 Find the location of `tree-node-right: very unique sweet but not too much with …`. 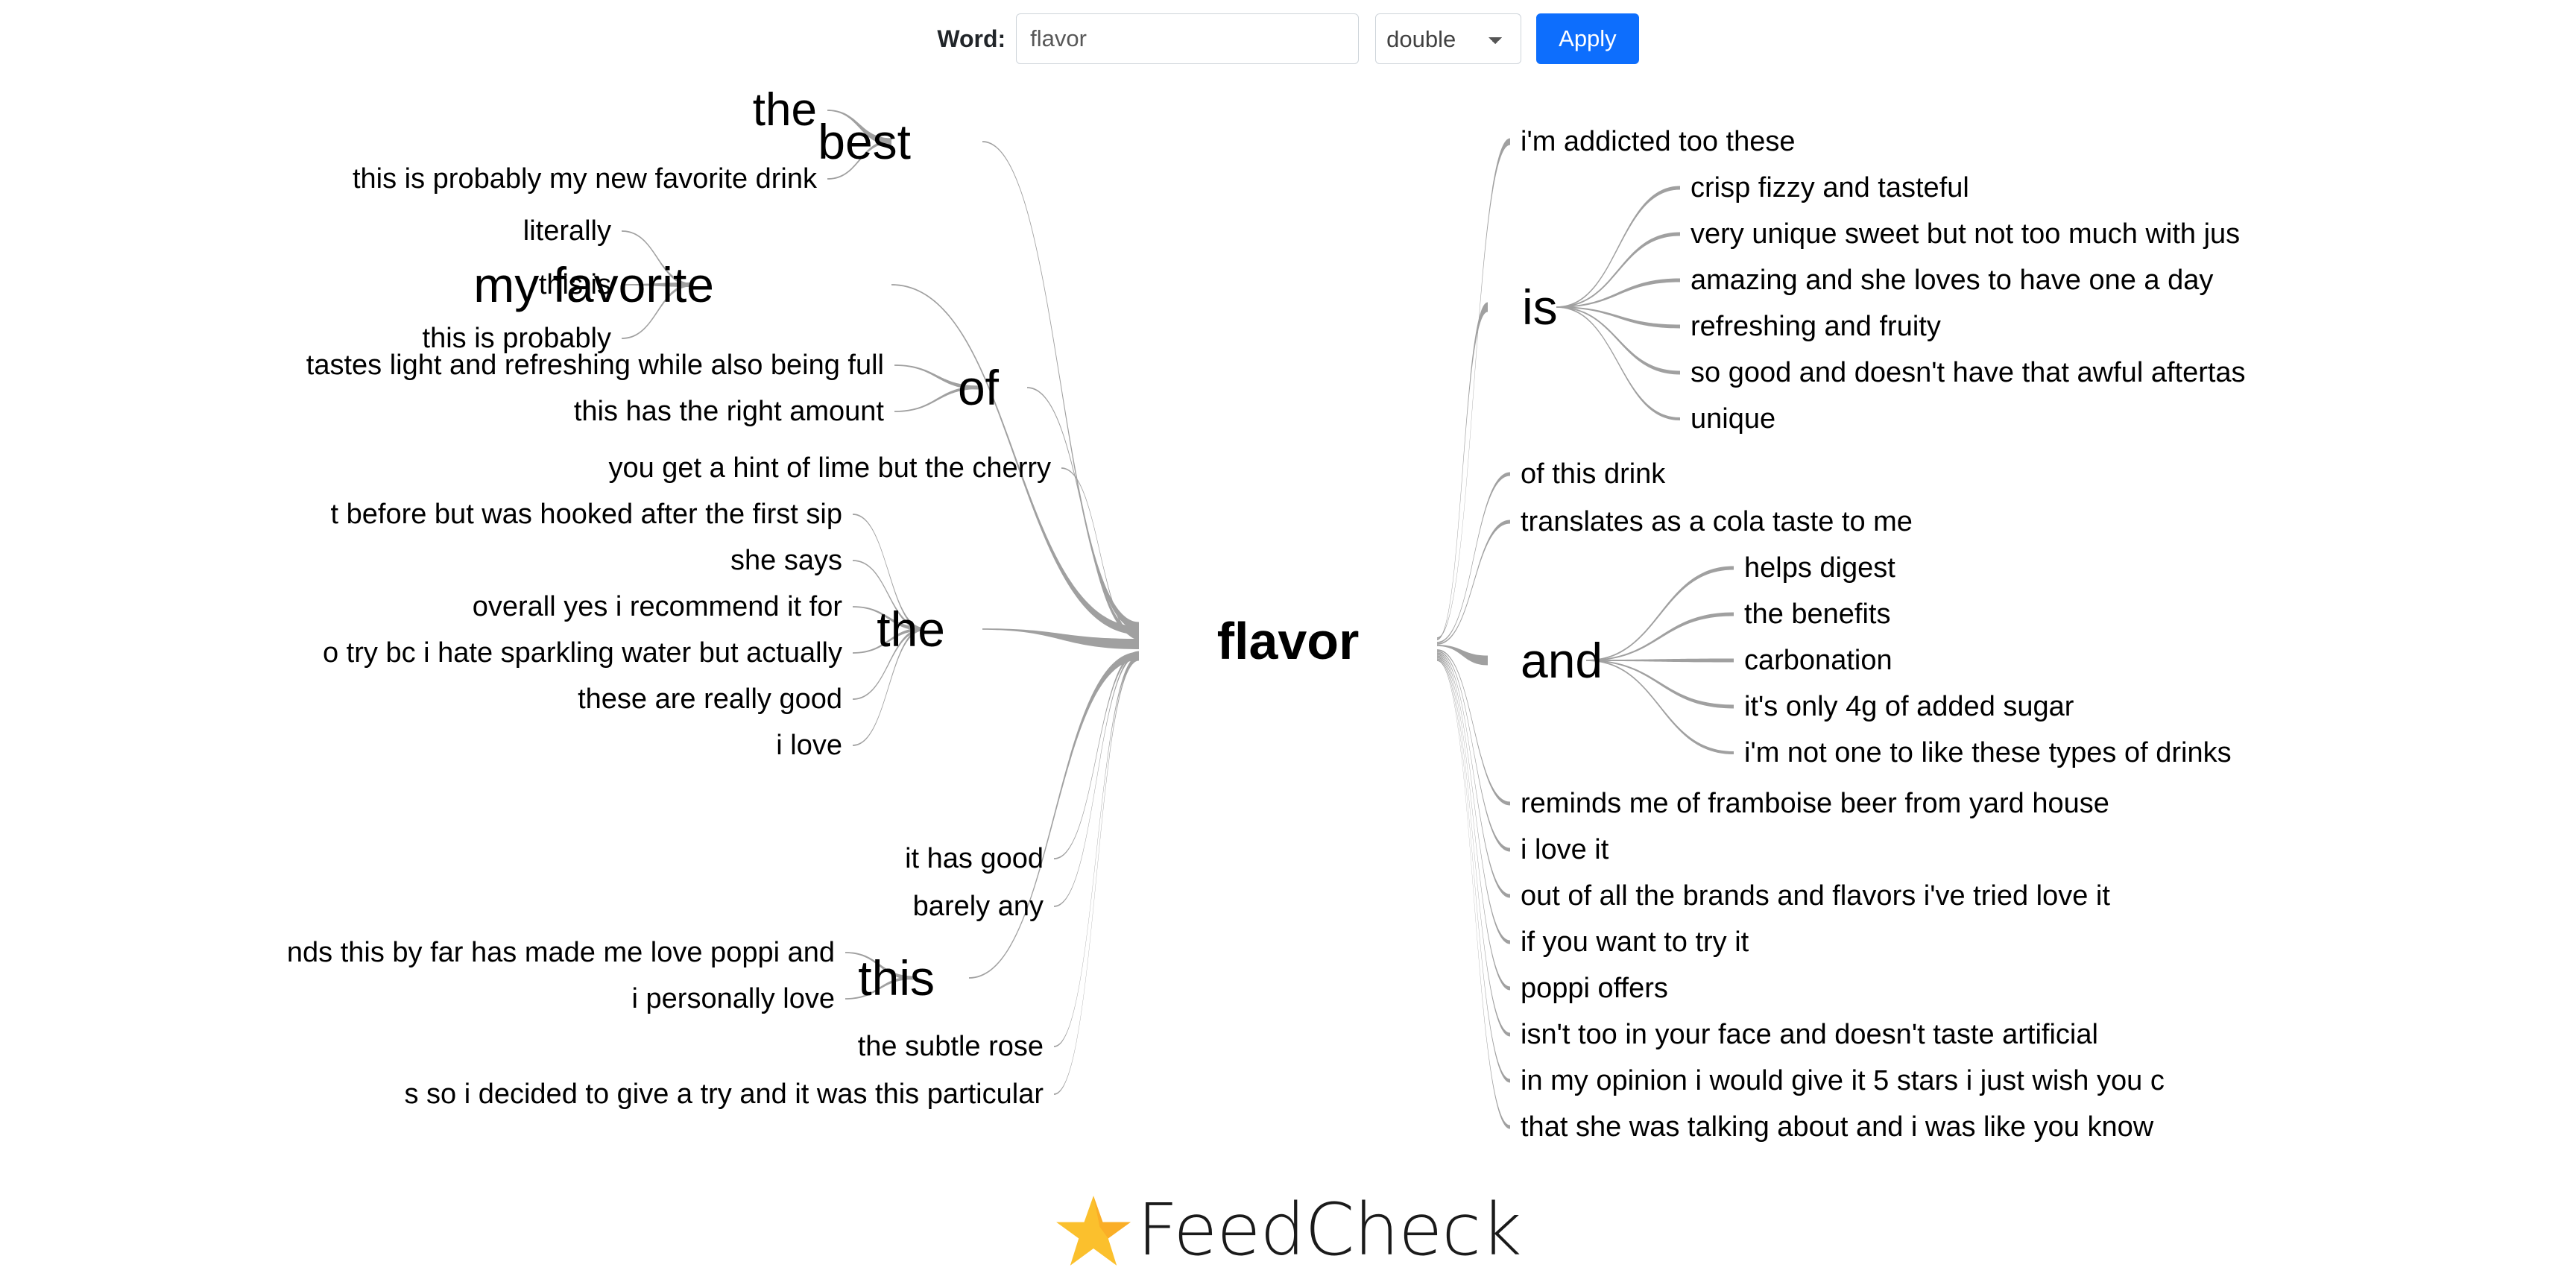

tree-node-right: very unique sweet but not too much with … is located at coordinates (1965, 234).